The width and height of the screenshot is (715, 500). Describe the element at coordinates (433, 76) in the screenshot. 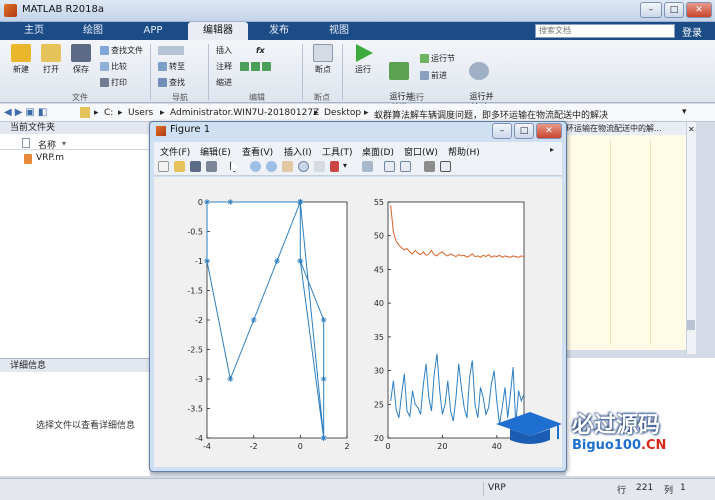

I see `advance-button: 前进` at that location.